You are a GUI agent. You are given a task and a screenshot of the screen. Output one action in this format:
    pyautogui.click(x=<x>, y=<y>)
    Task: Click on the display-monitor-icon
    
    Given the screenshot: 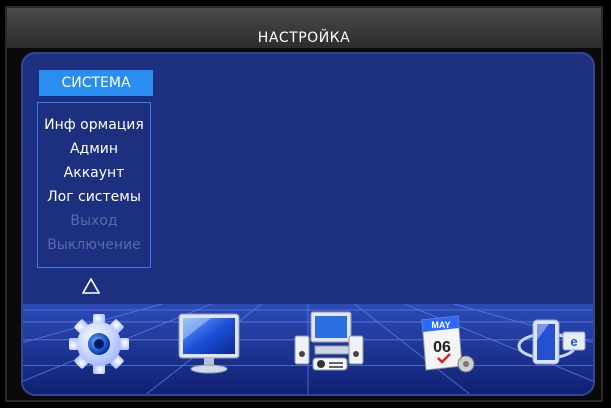 What is the action you would take?
    pyautogui.click(x=209, y=343)
    